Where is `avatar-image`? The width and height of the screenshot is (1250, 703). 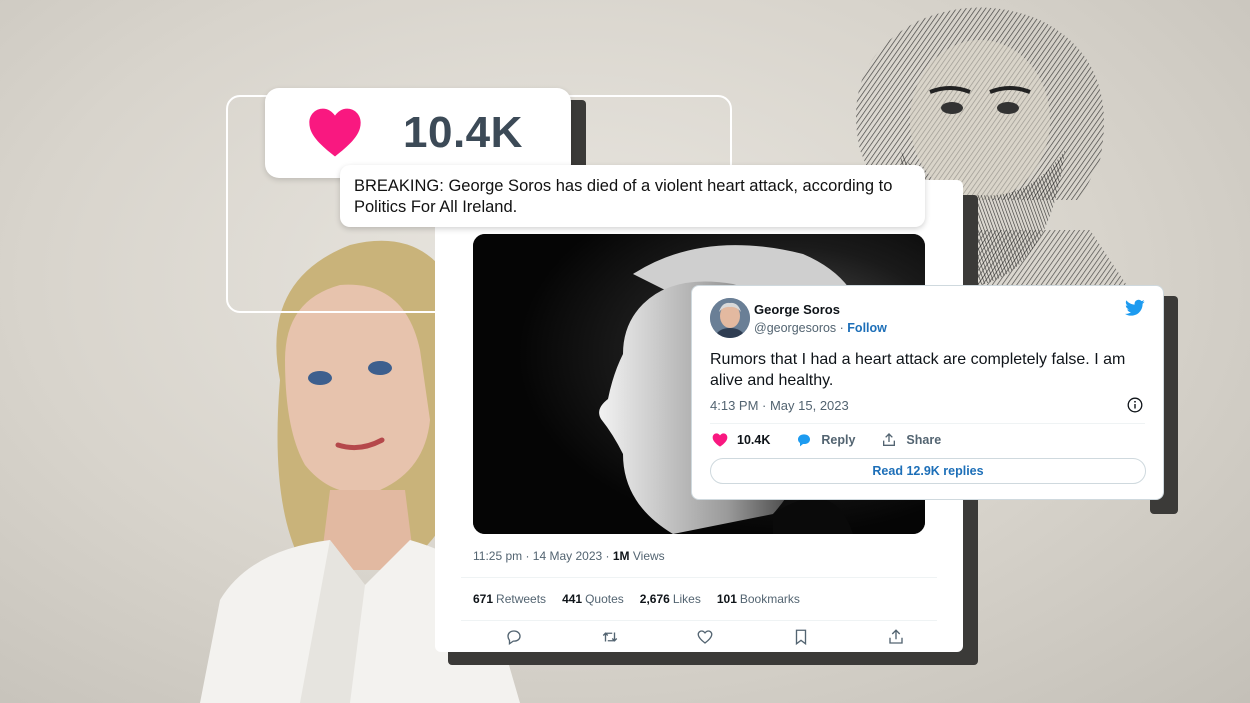
avatar-image is located at coordinates (730, 318).